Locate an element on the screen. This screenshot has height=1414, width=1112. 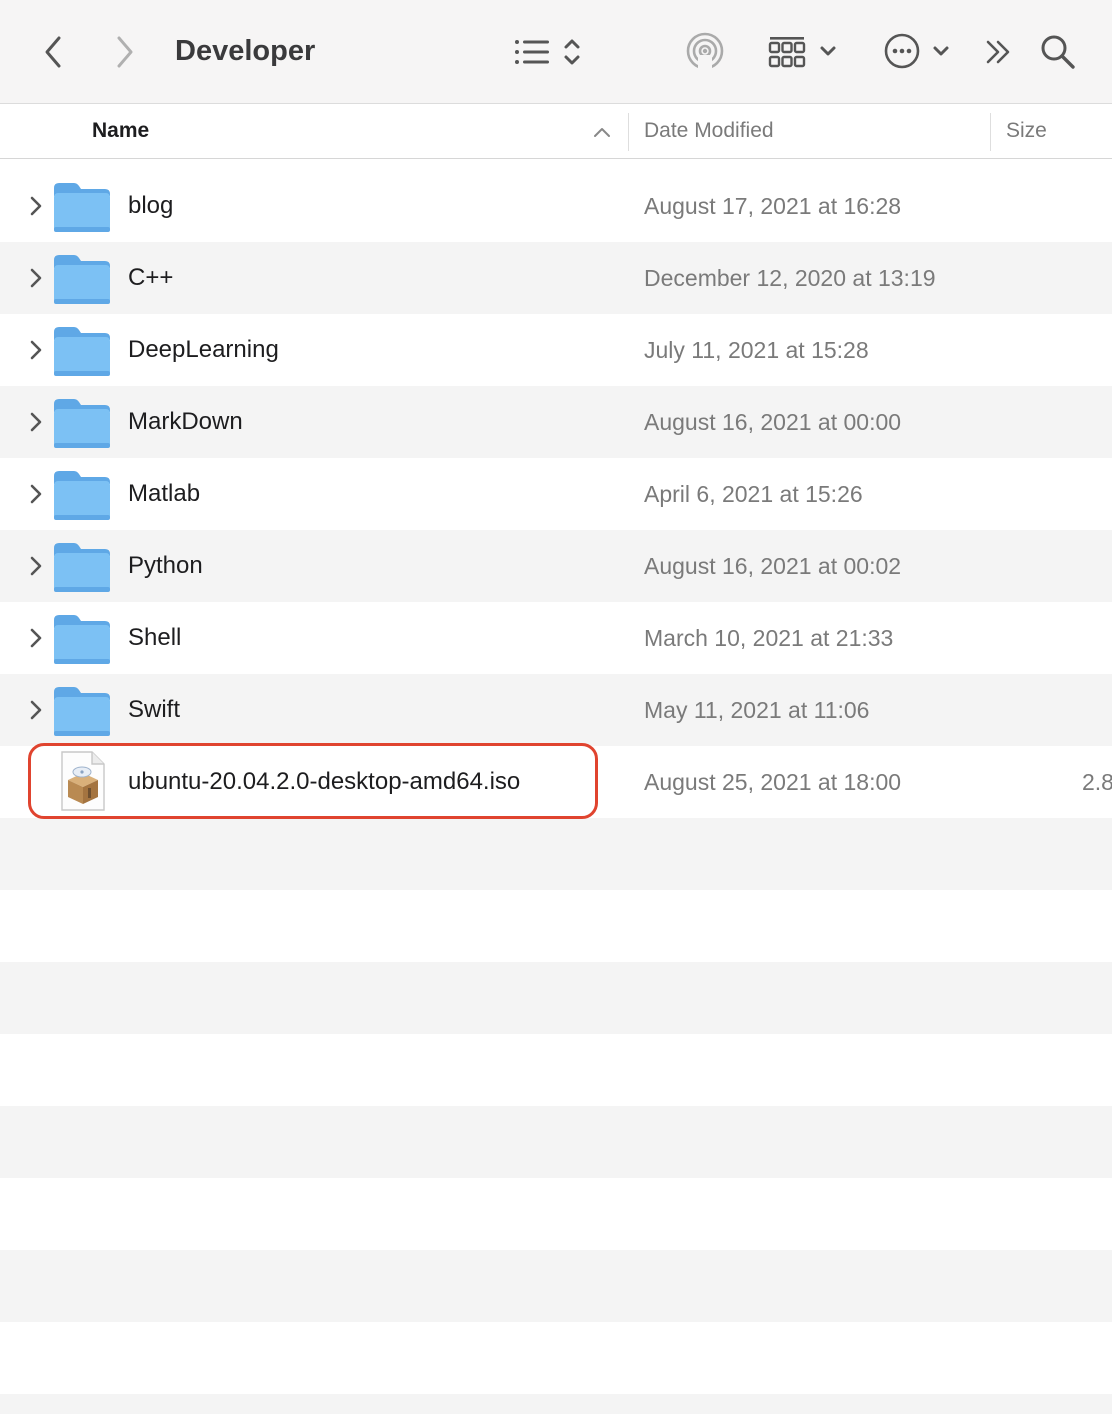
file-name: Python is located at coordinates (165, 565).